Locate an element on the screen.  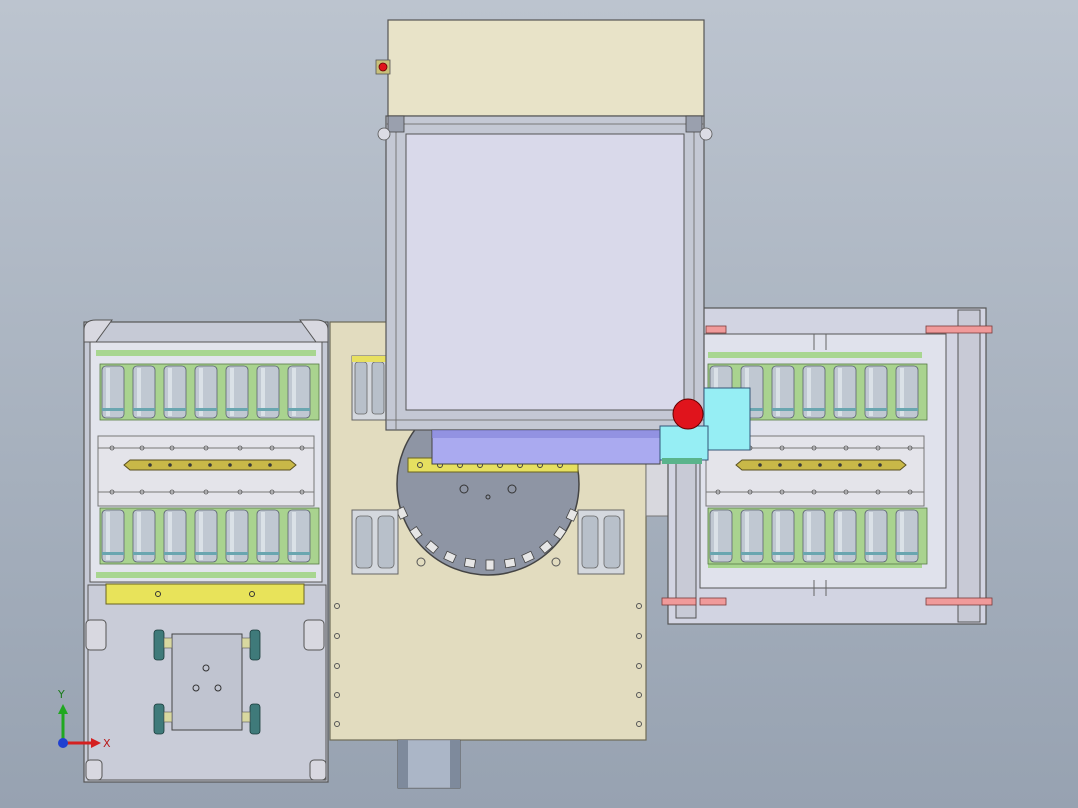
bottom-motor-cylinder is located at coordinates (429, 764).